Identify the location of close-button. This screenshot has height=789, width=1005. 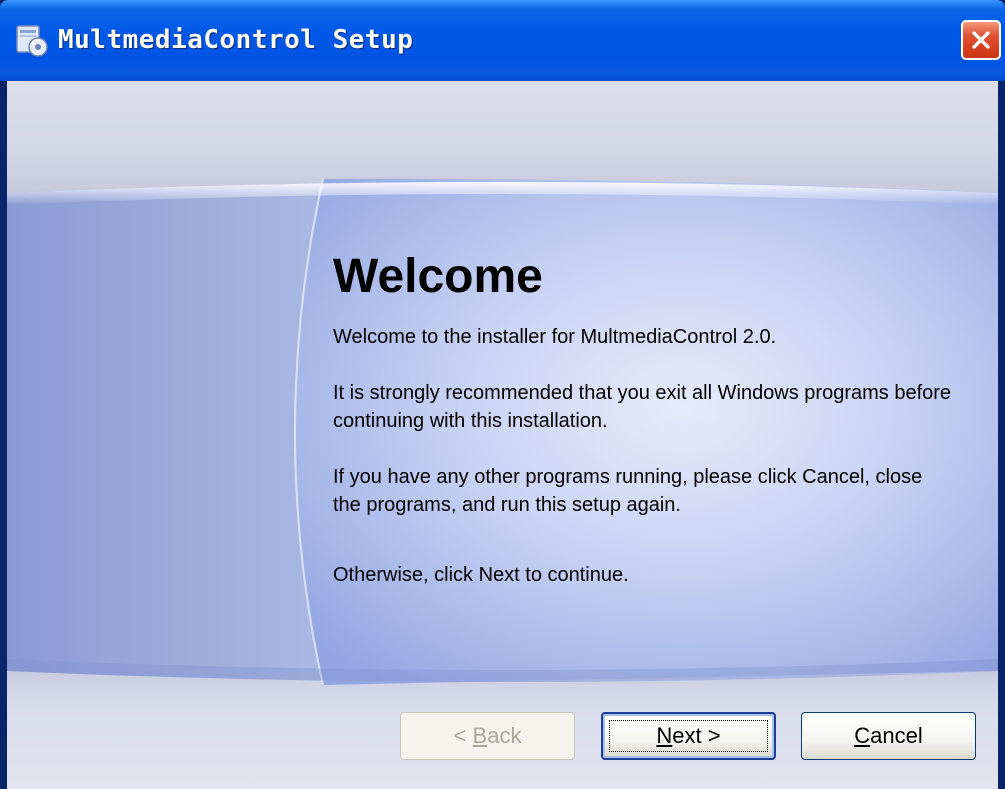
(981, 40).